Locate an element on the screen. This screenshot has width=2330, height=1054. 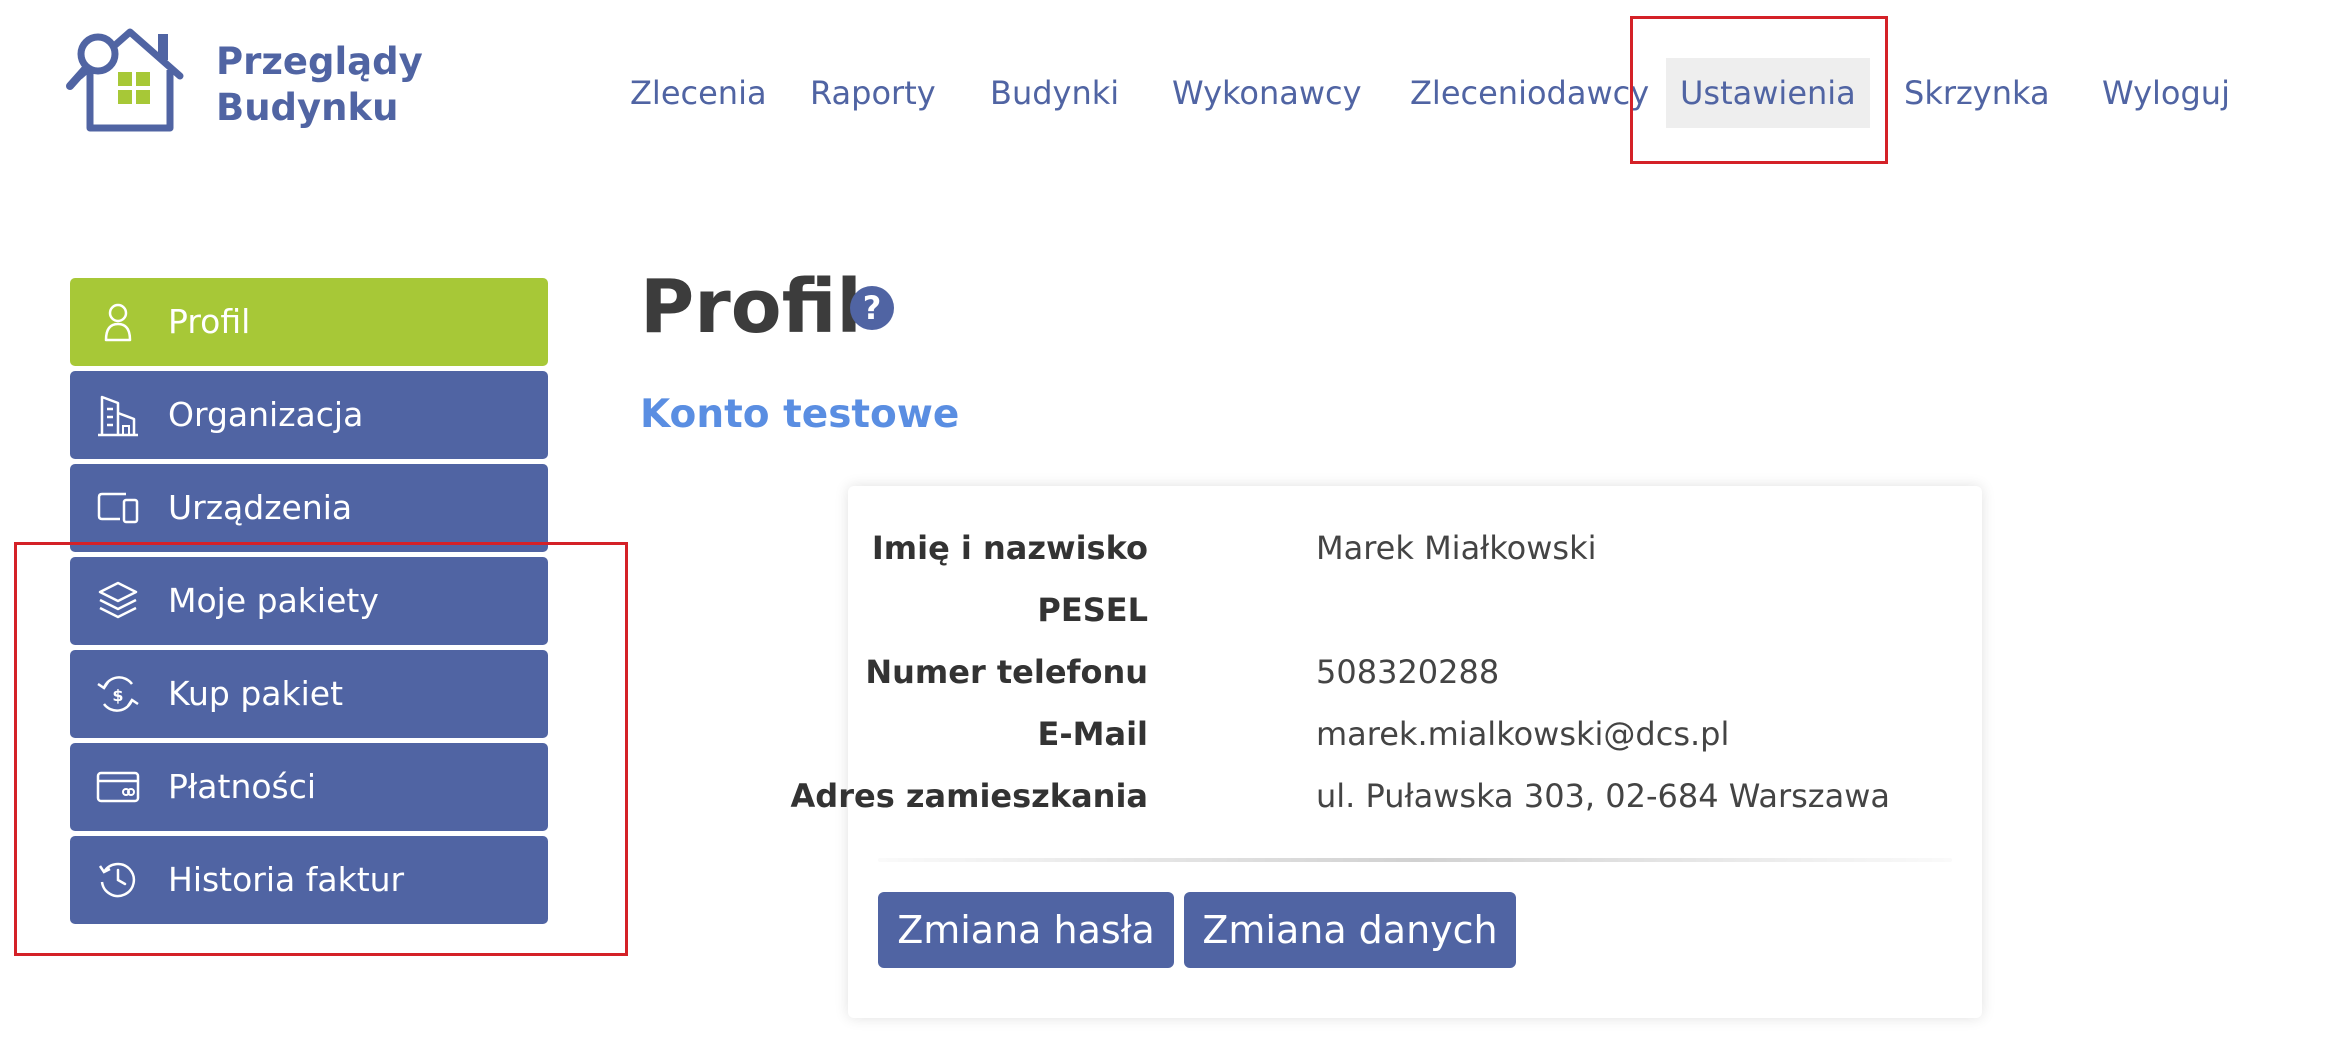
field-value: Marek Miałkowski is located at coordinates (1456, 548).